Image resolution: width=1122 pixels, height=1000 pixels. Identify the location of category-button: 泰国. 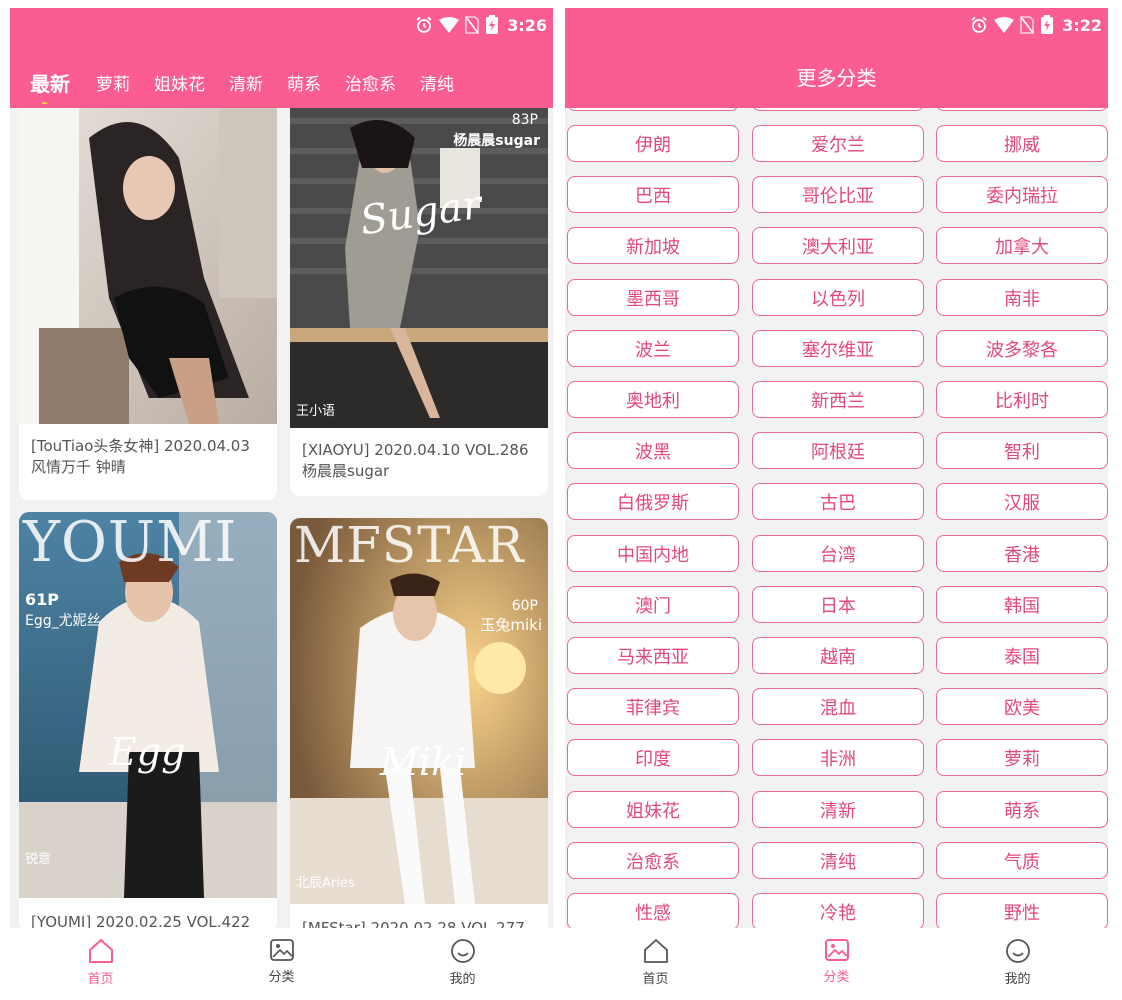
(1022, 655).